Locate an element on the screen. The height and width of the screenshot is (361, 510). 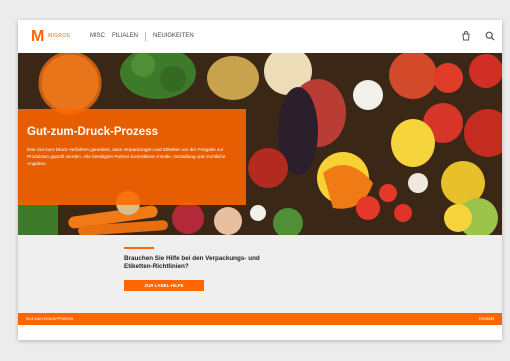
footer-left-link: Gut-zum-Druck-Prozess is located at coordinates (49, 318).